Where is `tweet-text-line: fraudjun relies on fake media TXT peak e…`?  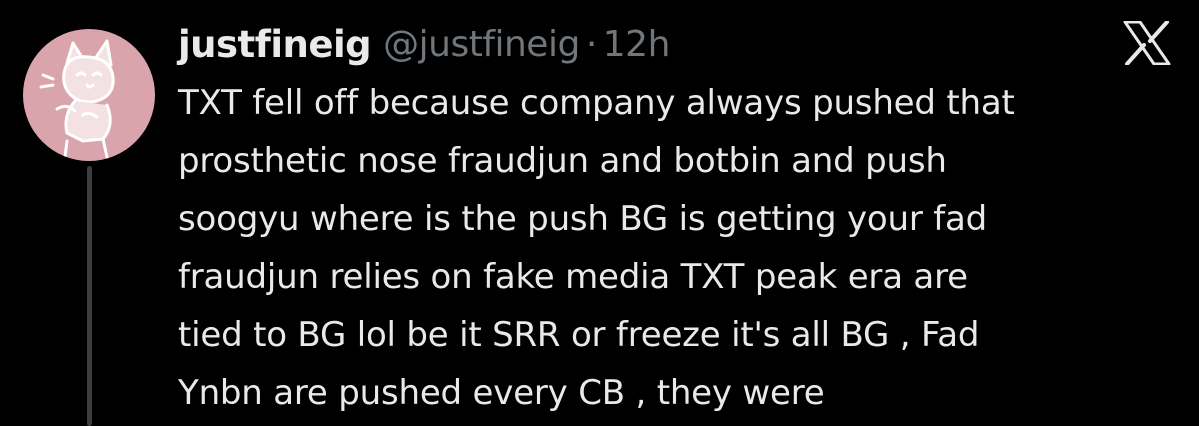
tweet-text-line: fraudjun relies on fake media TXT peak e… is located at coordinates (573, 277).